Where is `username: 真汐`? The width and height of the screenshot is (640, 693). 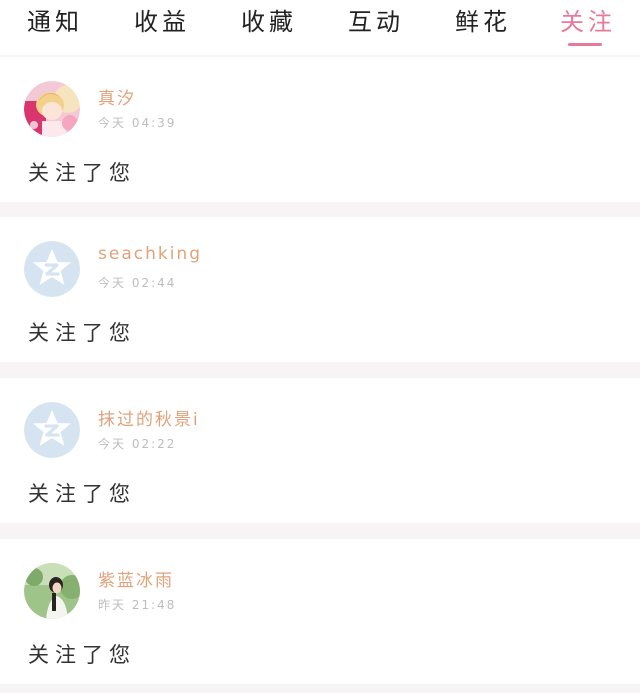
username: 真汐 is located at coordinates (117, 96).